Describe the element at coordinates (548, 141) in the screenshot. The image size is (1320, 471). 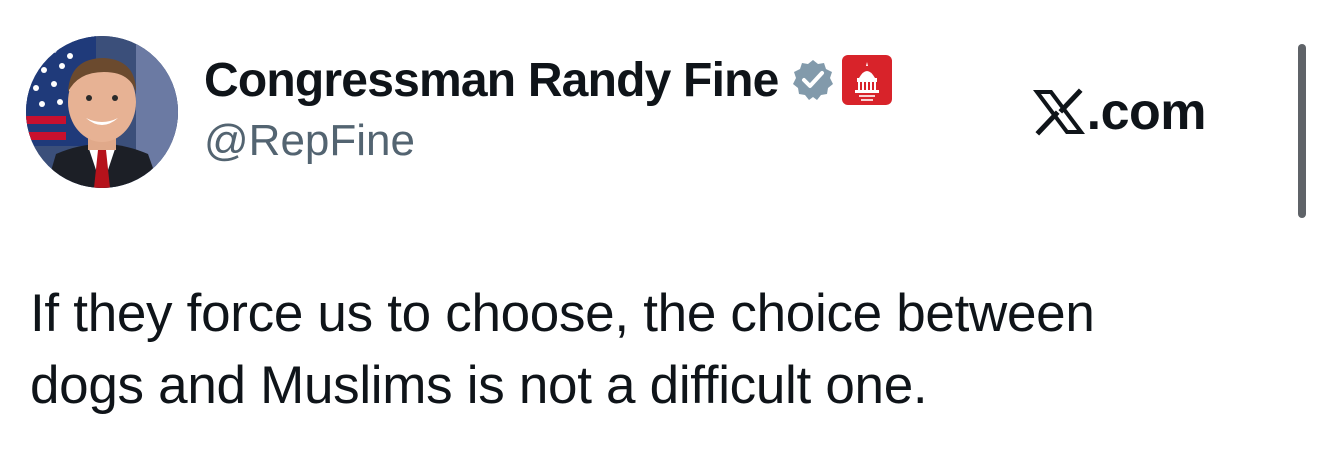
I see `author-handle: @RepFine` at that location.